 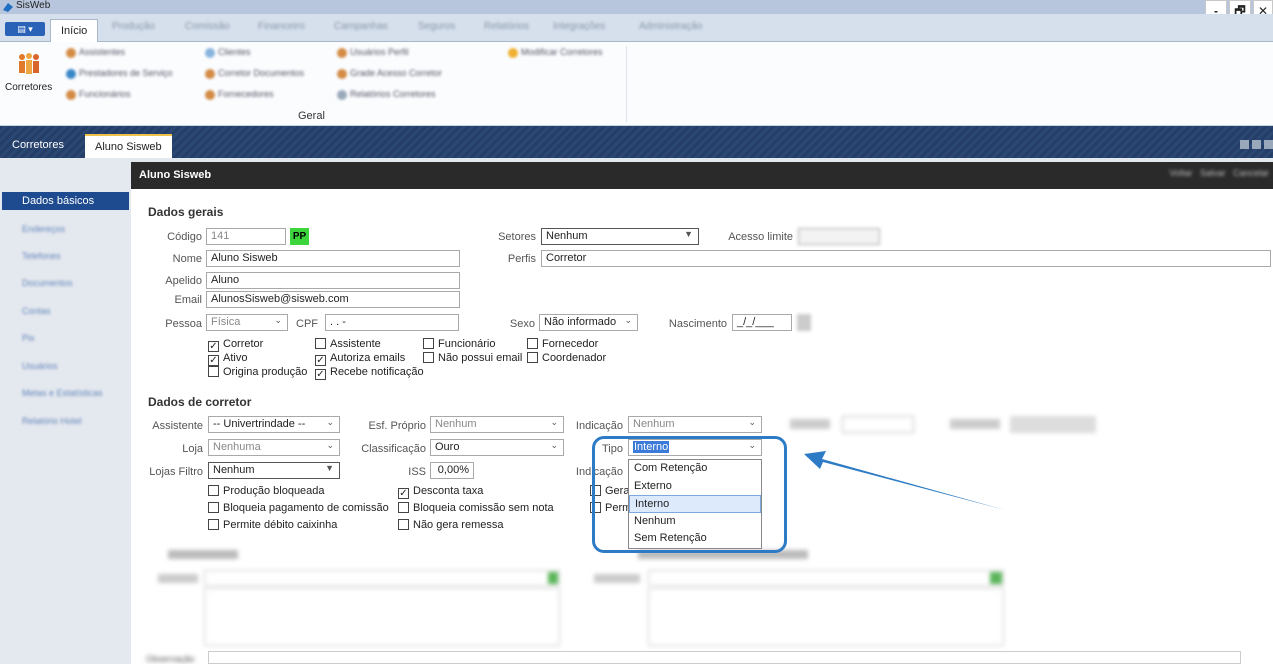 I want to click on checkbox-producao-bloqueada: Produção bloqueada, so click(x=266, y=491).